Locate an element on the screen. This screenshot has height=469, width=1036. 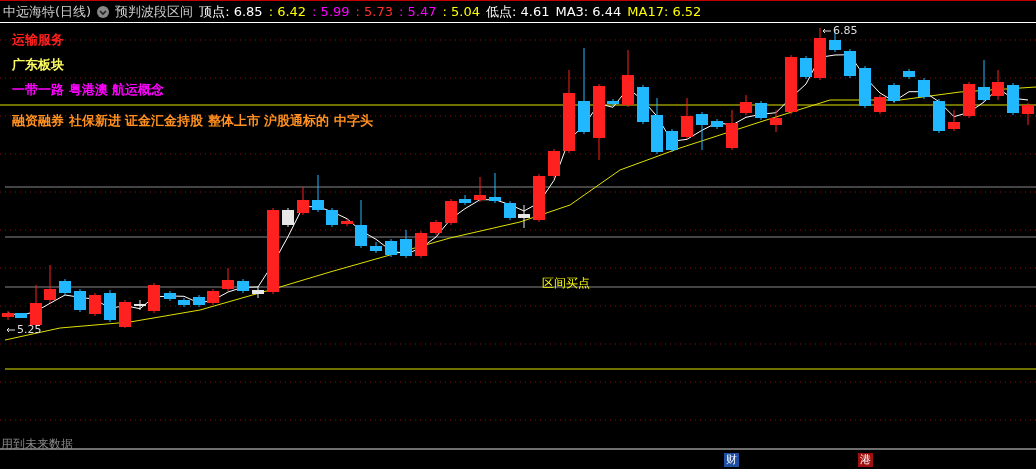
indicator-value: 低点: 4.61 is located at coordinates (517, 11).